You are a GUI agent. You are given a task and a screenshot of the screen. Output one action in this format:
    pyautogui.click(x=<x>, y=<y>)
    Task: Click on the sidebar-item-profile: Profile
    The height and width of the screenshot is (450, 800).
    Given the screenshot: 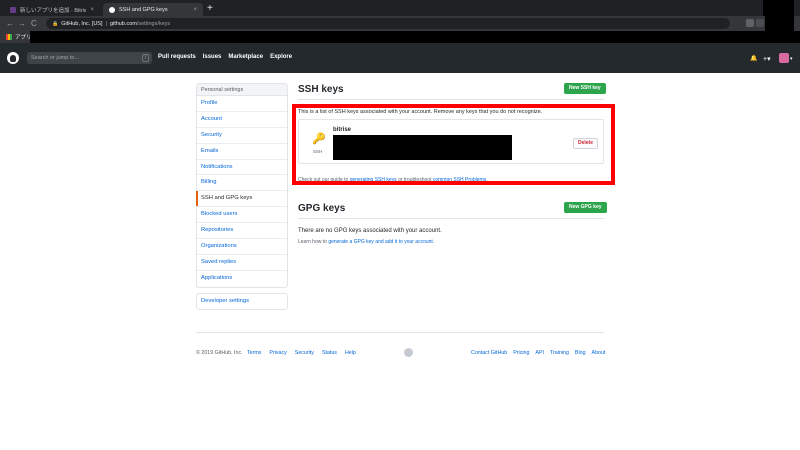 What is the action you would take?
    pyautogui.click(x=242, y=104)
    